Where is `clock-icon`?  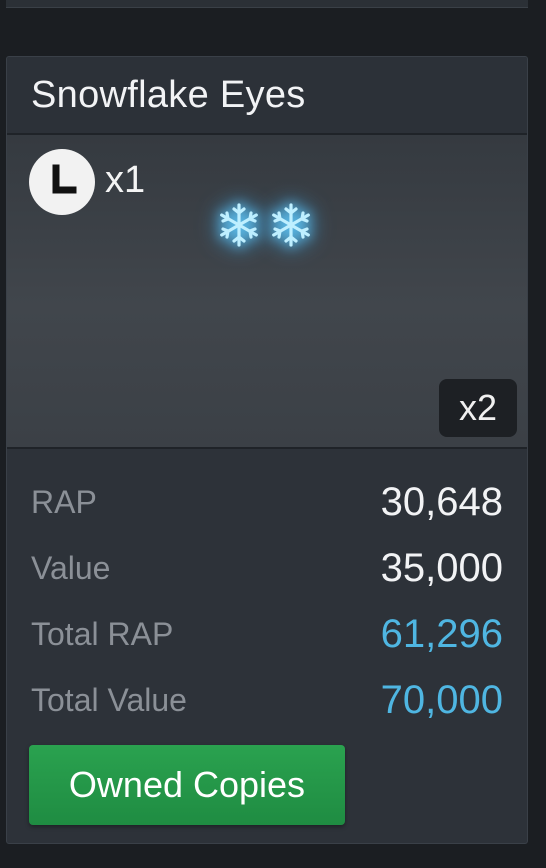 clock-icon is located at coordinates (62, 182).